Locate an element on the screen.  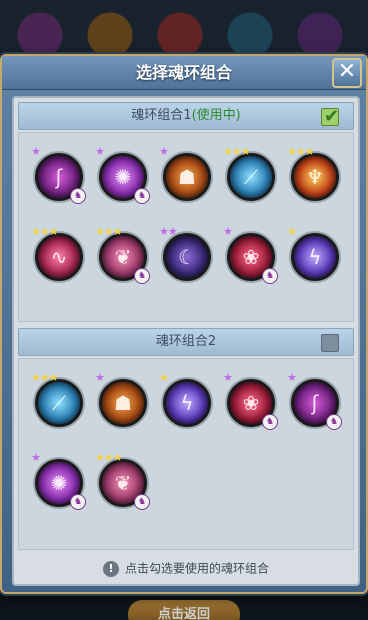
exclamation-icon: ! is located at coordinates (110, 568).